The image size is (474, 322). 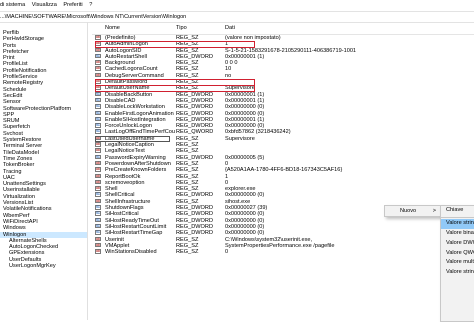 I want to click on value-name: WinStationsDisabled, so click(x=131, y=252).